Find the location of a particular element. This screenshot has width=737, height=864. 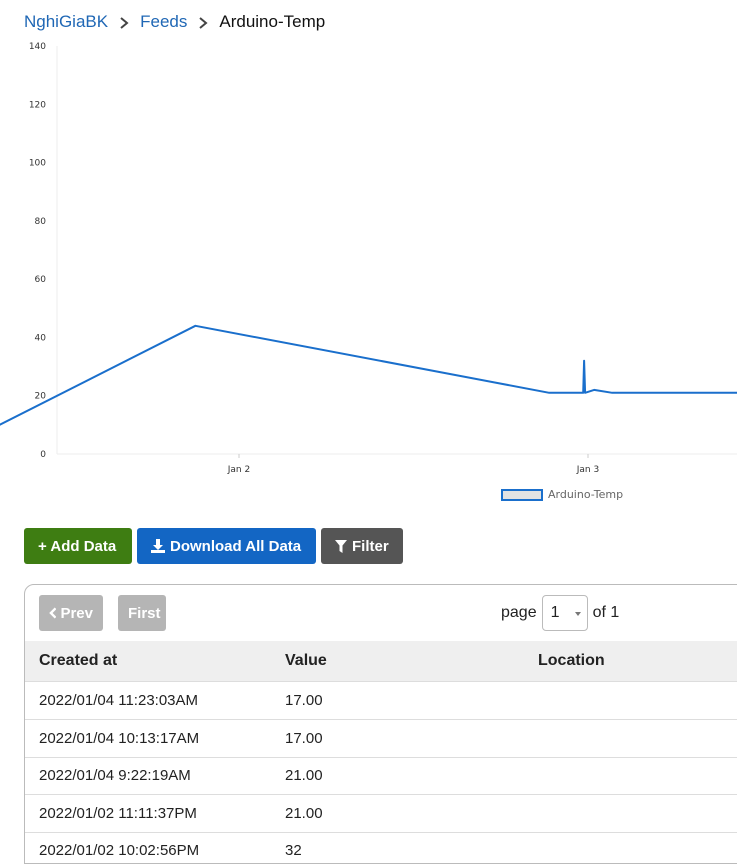

feed-toolbar: + Add Data Download All Data Filter is located at coordinates (213, 546).